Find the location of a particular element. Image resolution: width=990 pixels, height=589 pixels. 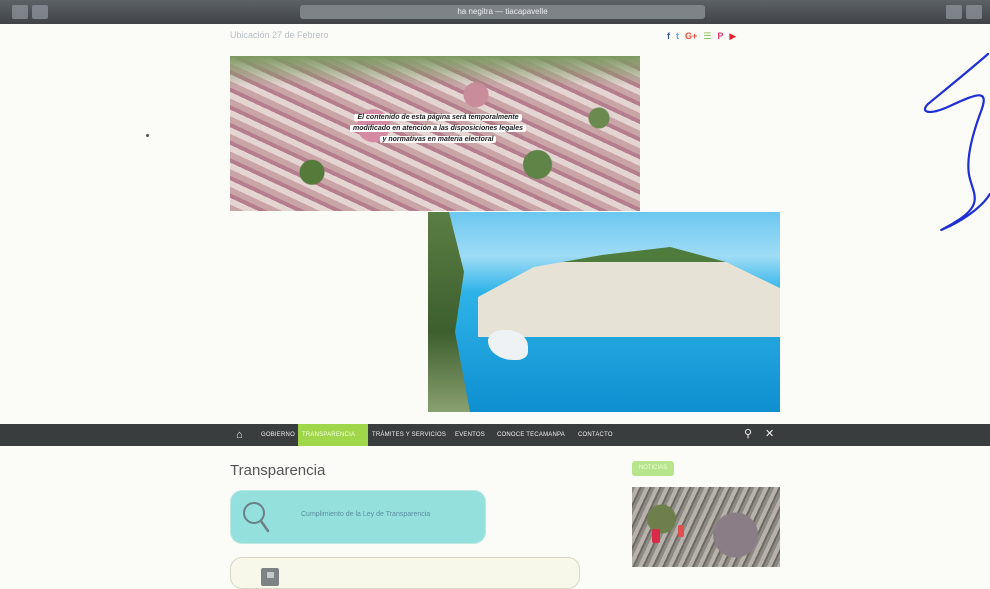

forward-button is located at coordinates (40, 12).